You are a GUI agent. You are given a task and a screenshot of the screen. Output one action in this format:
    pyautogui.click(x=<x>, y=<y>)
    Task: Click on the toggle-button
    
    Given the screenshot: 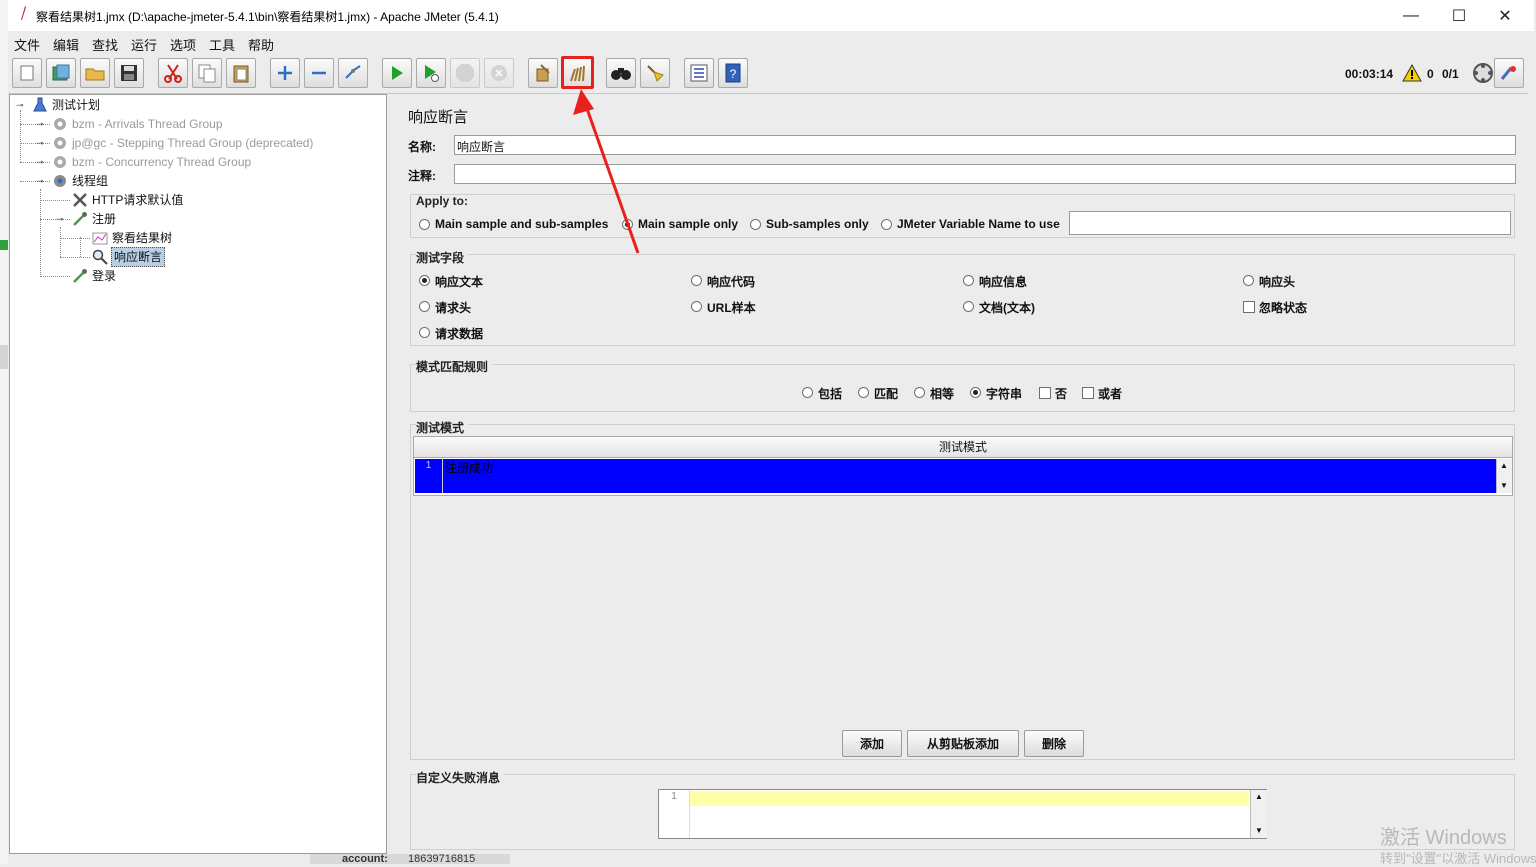 What is the action you would take?
    pyautogui.click(x=353, y=73)
    